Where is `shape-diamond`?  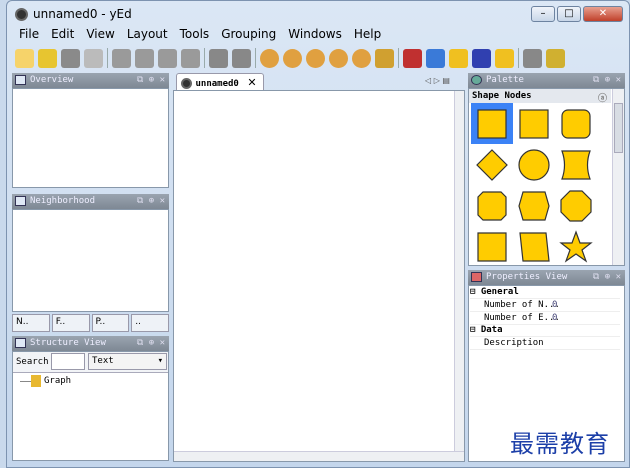
shape-diamond is located at coordinates (492, 164).